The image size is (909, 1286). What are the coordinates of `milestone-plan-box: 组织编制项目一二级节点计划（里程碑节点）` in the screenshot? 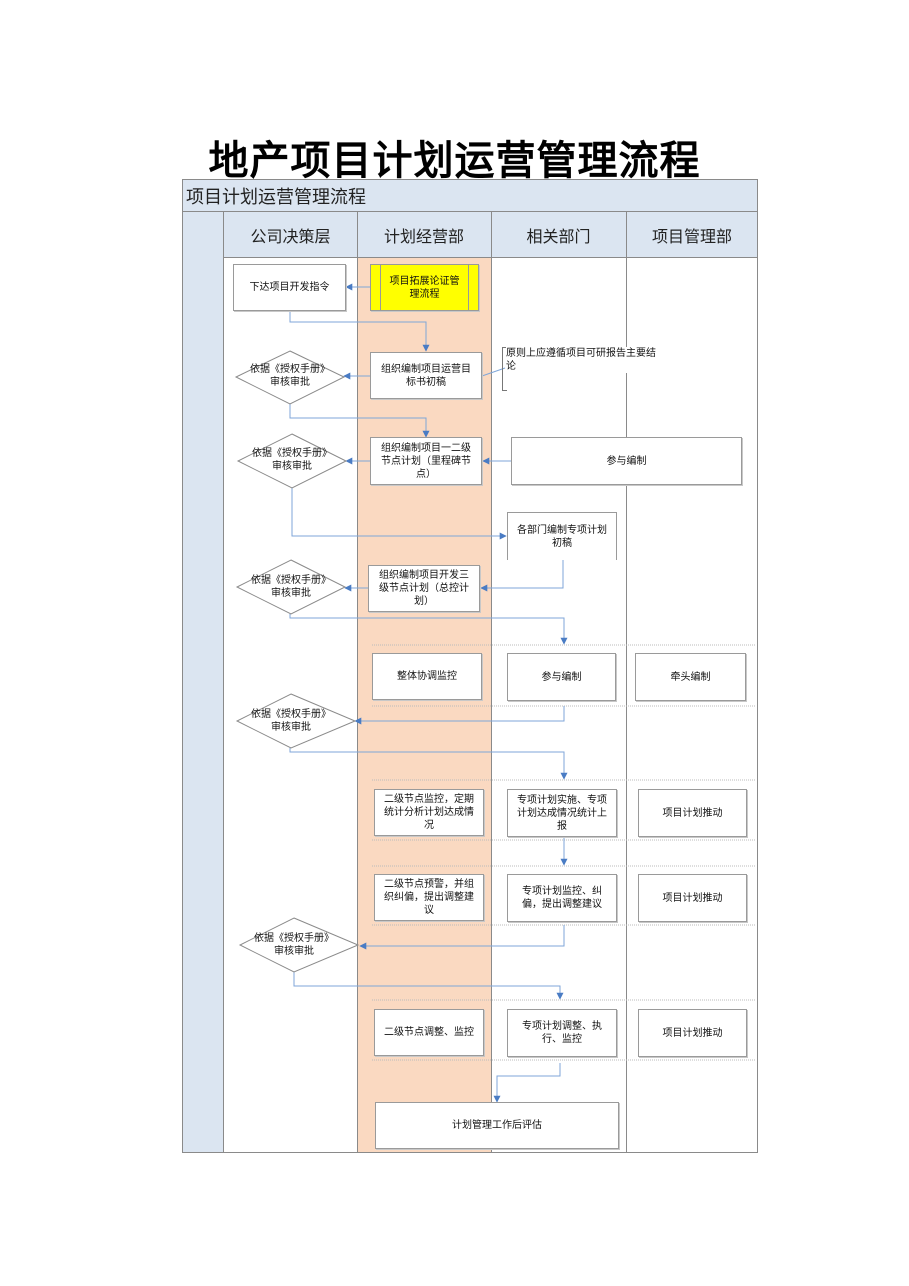 It's located at (426, 461).